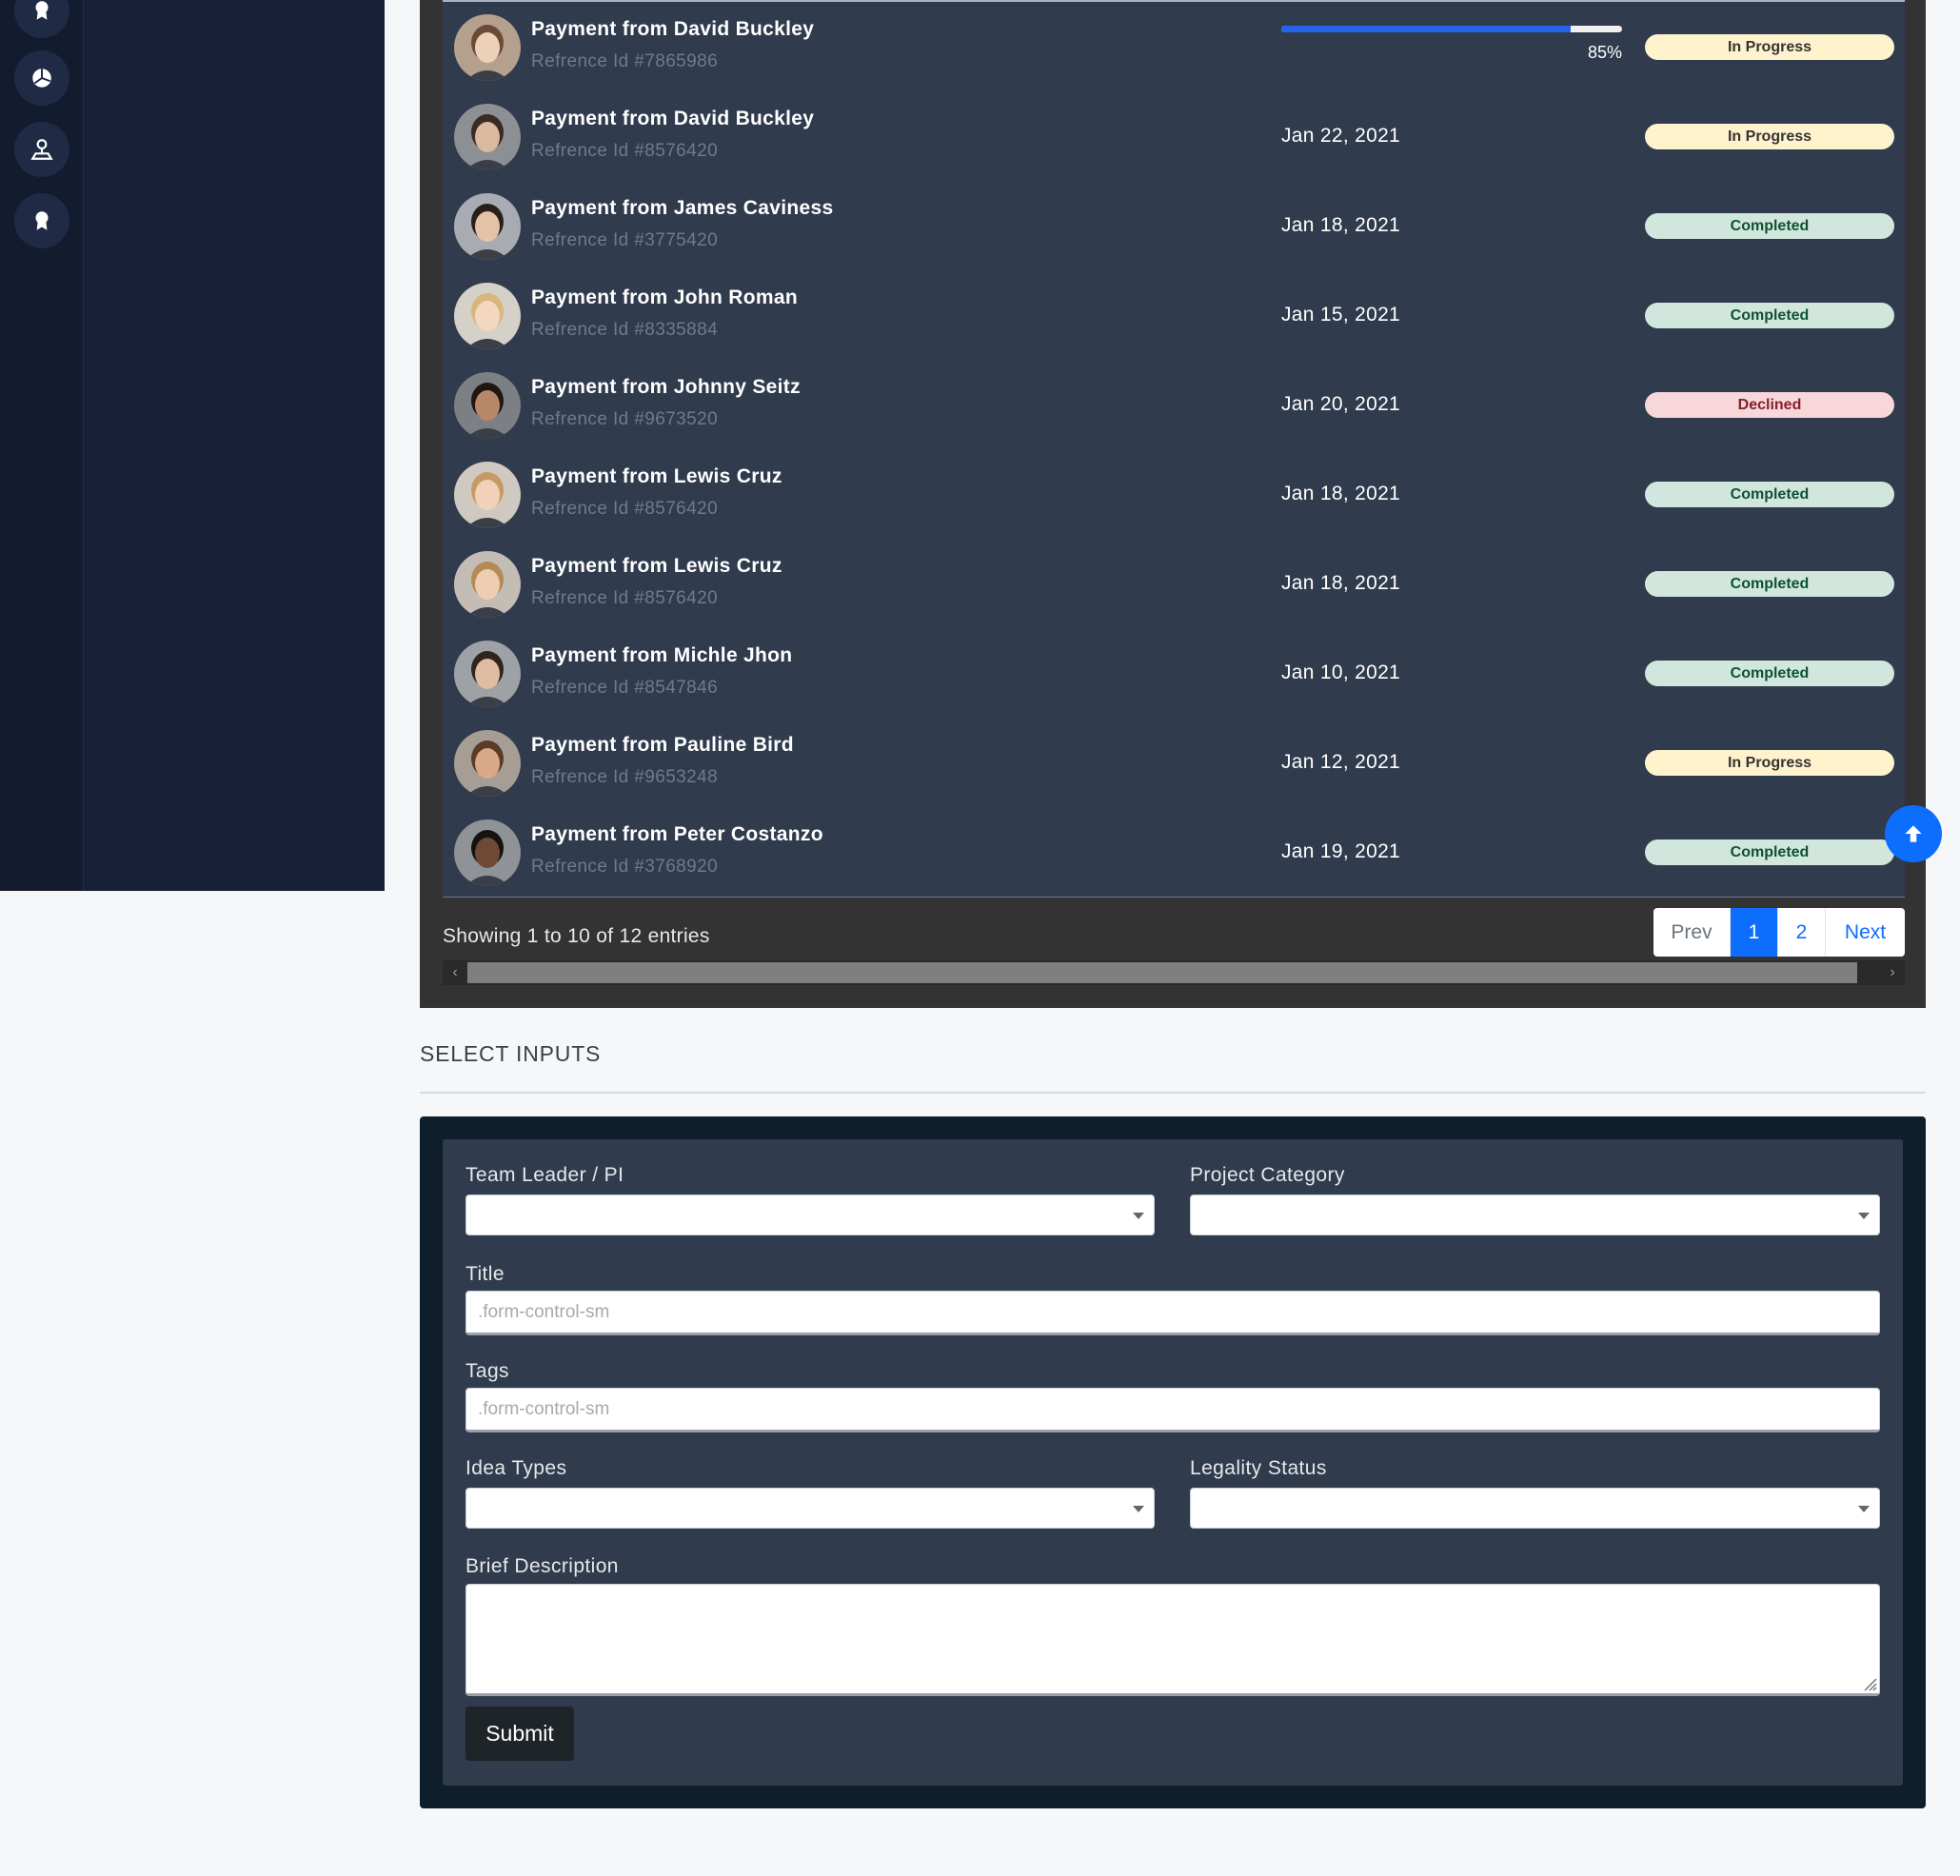  Describe the element at coordinates (1755, 932) in the screenshot. I see `pagination-page-1: 1` at that location.